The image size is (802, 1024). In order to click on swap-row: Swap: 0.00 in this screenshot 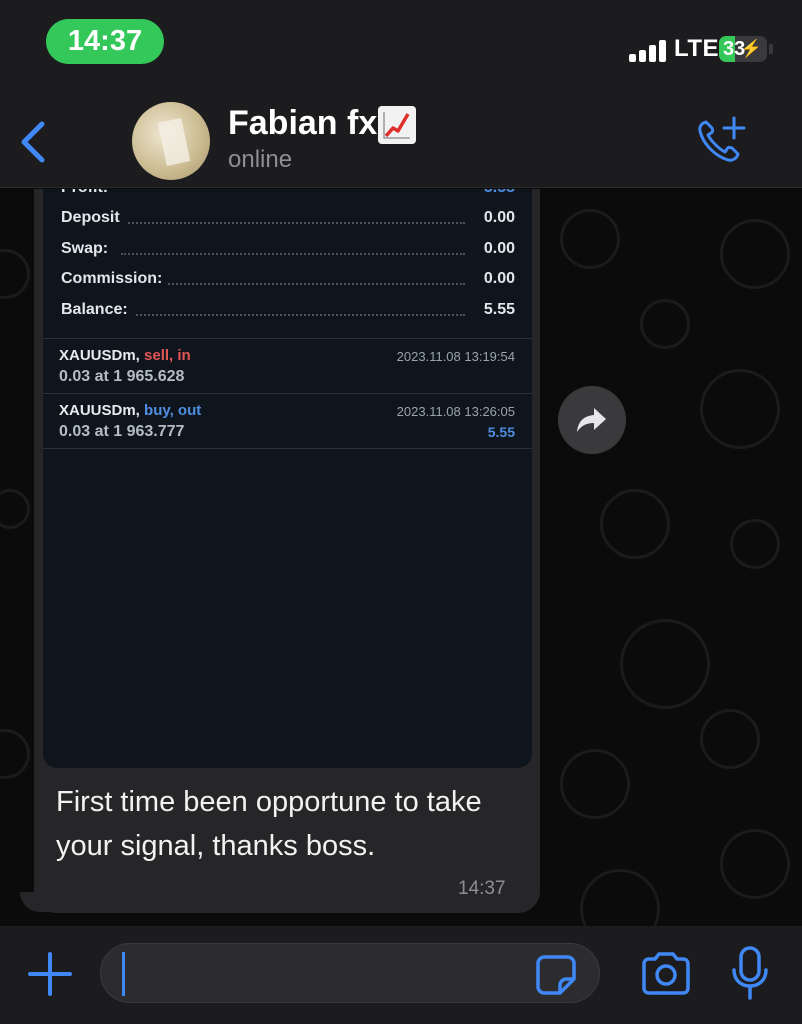, I will do `click(288, 252)`.